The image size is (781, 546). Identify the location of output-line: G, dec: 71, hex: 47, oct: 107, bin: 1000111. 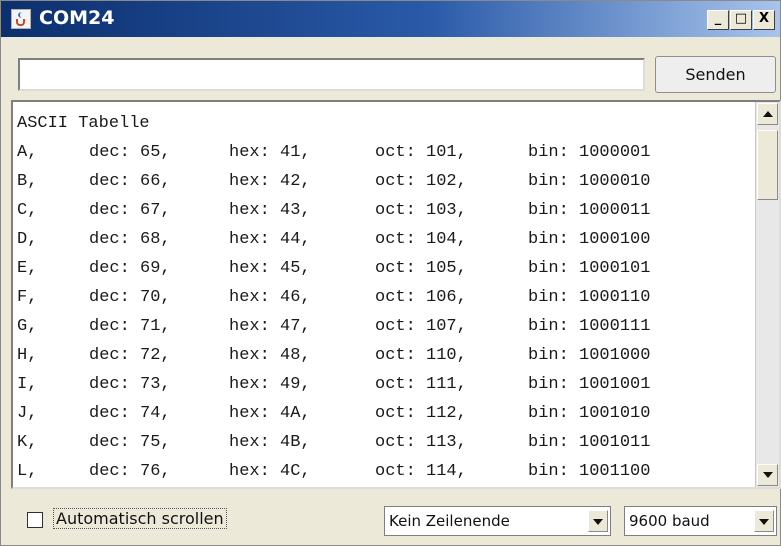
(352, 329).